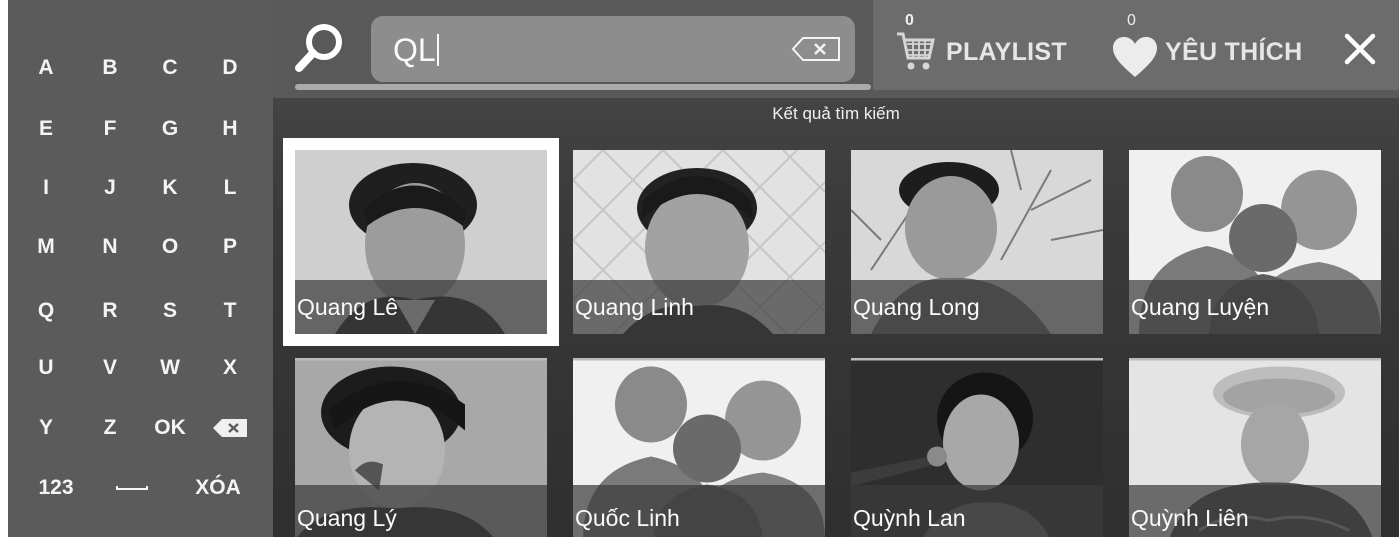 The image size is (1399, 537). Describe the element at coordinates (977, 511) in the screenshot. I see `artist-name: Quỳnh Lan` at that location.